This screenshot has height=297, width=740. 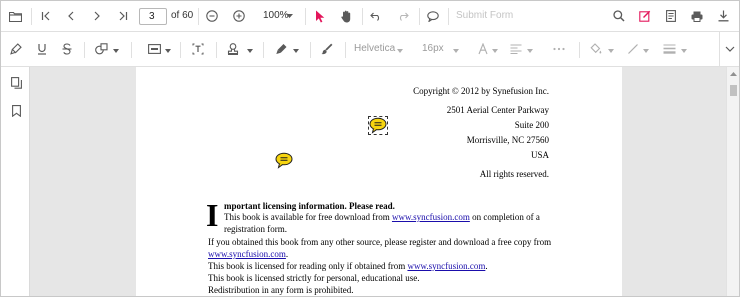 I want to click on pan-hand-icon, so click(x=346, y=16).